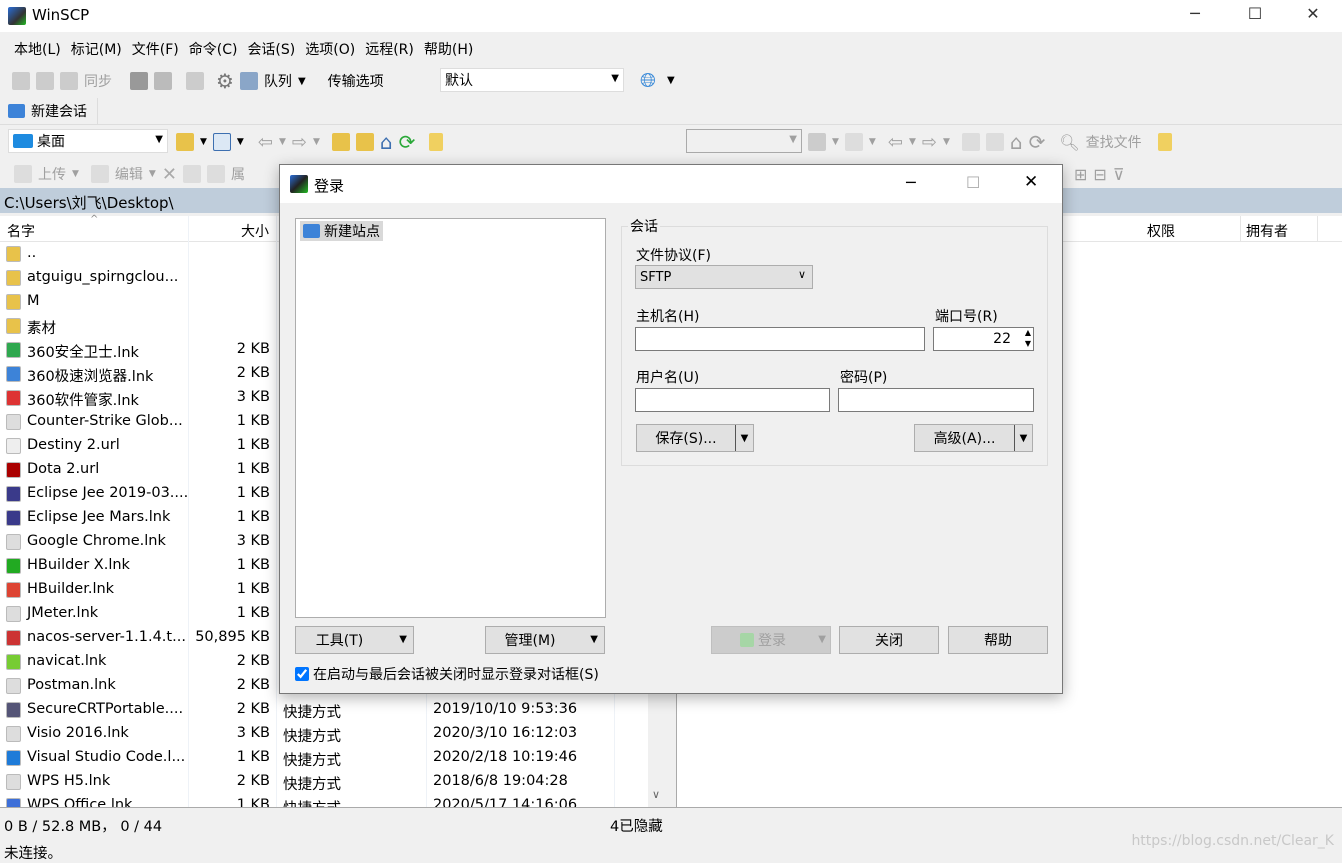  I want to click on edit-icon, so click(99, 174).